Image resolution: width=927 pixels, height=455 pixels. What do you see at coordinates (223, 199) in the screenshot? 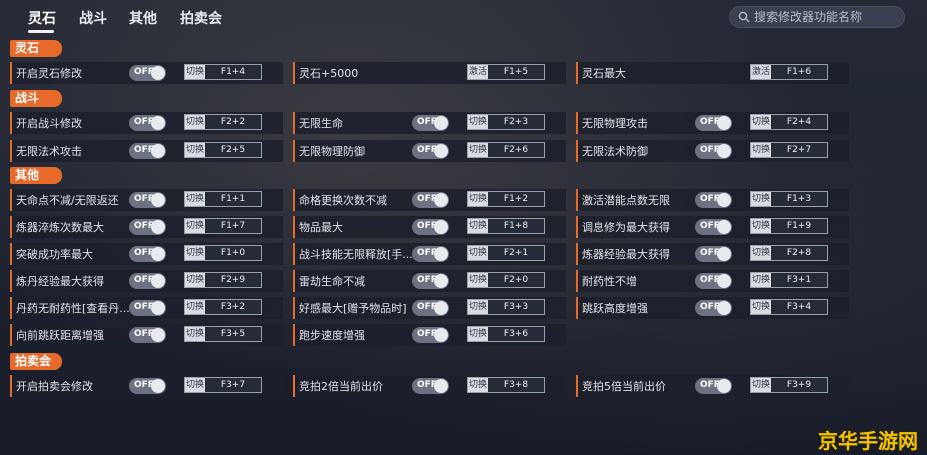
I see `hotkey-box: 切换 F1+1` at bounding box center [223, 199].